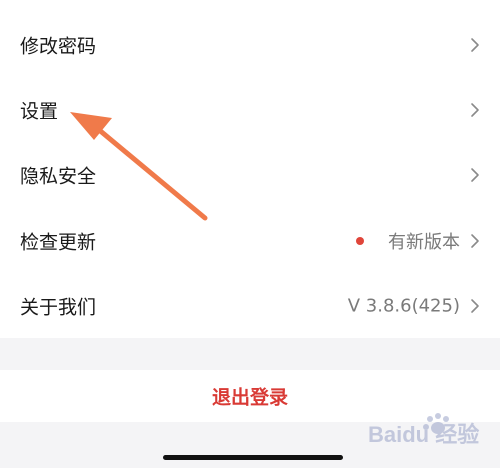 The image size is (500, 468). Describe the element at coordinates (360, 240) in the screenshot. I see `update-badge-dot` at that location.